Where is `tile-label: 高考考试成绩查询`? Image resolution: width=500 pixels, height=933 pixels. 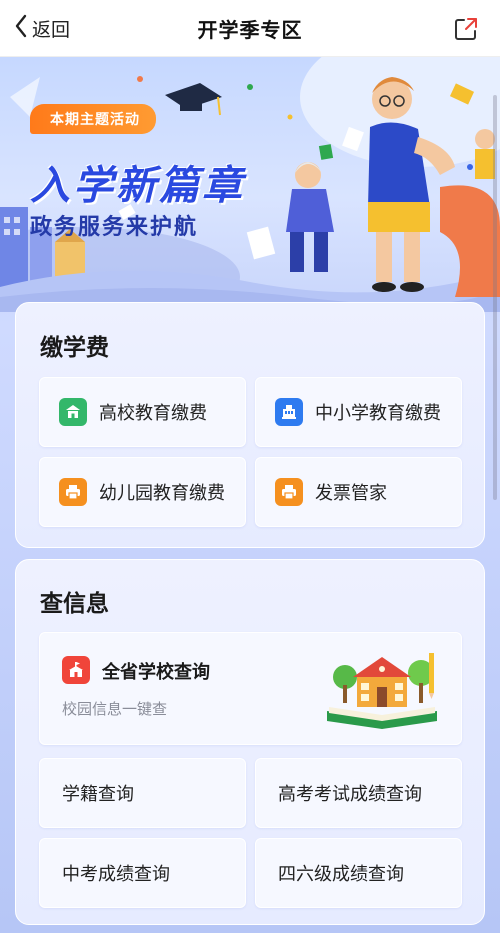
tile-label: 高考考试成绩查询 is located at coordinates (350, 794).